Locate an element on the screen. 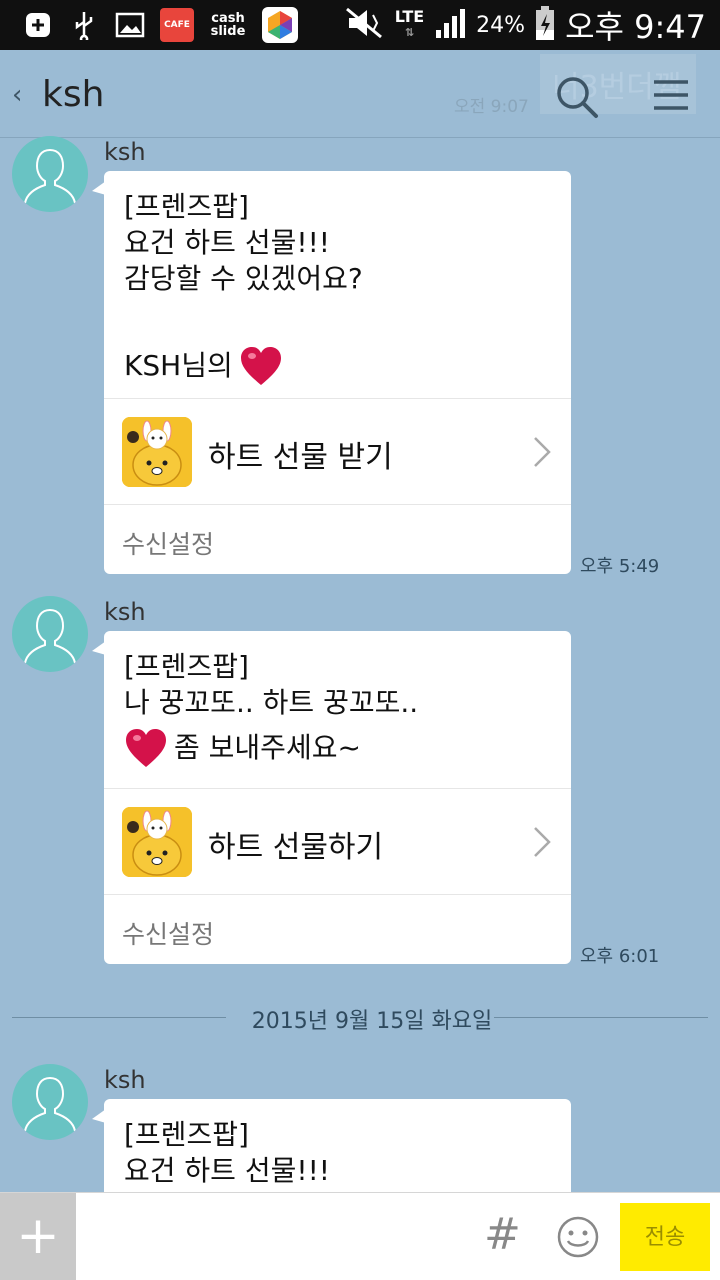 Image resolution: width=720 pixels, height=1280 pixels. message-line: KSH님의 is located at coordinates (337, 366).